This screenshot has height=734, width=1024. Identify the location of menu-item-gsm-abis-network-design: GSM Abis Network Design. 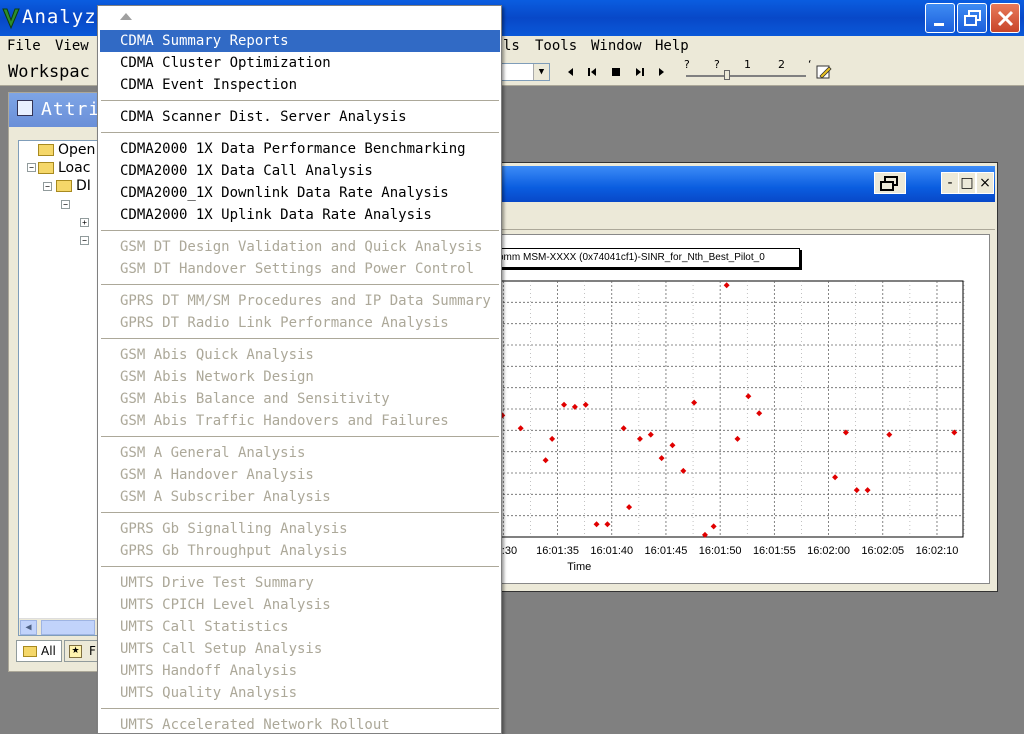
(300, 377).